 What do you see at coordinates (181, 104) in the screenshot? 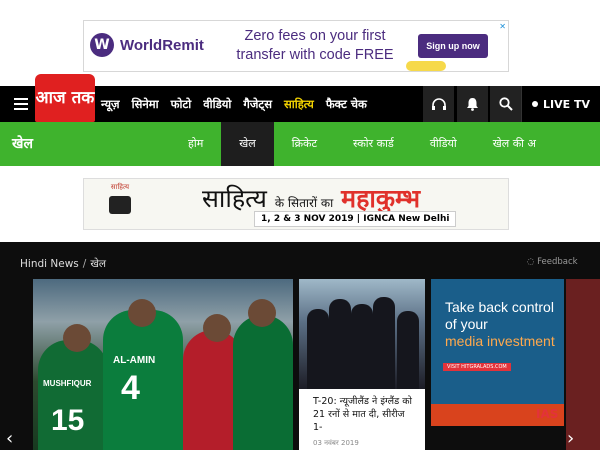
I see `nav-link-photo: फोटो` at bounding box center [181, 104].